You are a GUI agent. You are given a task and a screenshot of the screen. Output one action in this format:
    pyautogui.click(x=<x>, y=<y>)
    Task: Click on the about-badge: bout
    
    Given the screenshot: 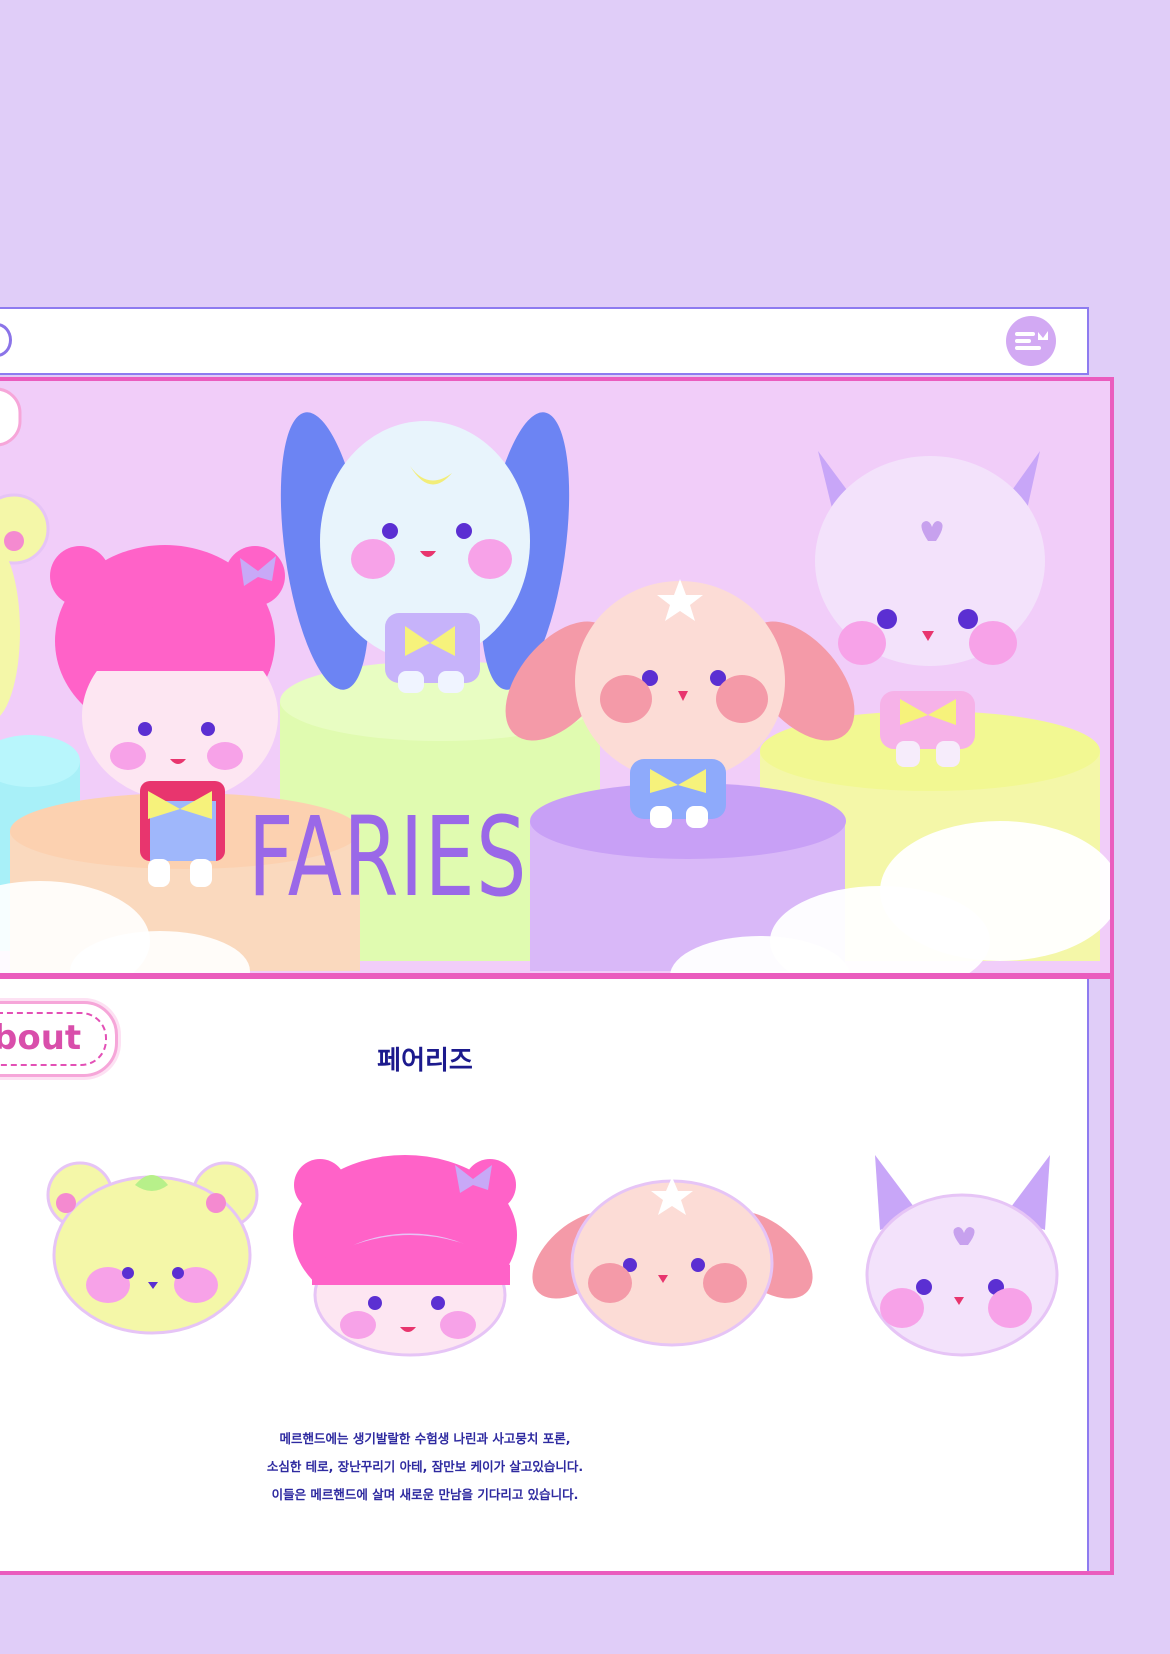 What is the action you would take?
    pyautogui.click(x=59, y=1039)
    